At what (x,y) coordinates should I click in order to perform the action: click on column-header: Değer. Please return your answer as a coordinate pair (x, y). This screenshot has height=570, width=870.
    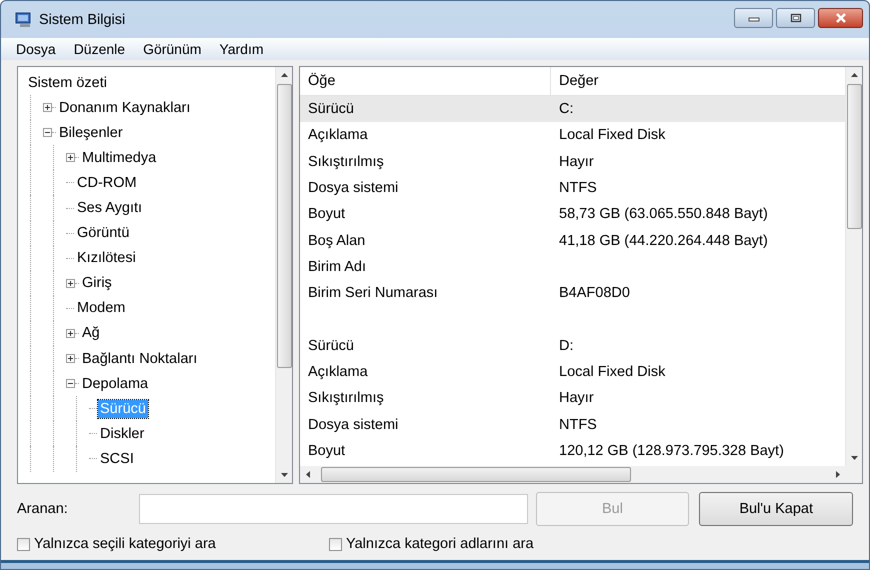
    Looking at the image, I should click on (574, 81).